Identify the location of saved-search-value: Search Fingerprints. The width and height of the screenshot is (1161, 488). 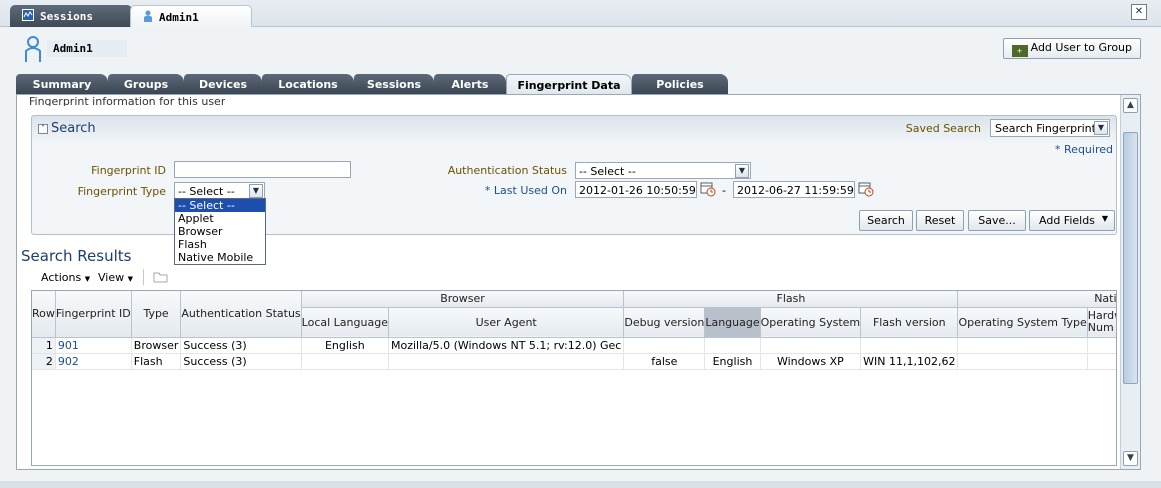
(1048, 128).